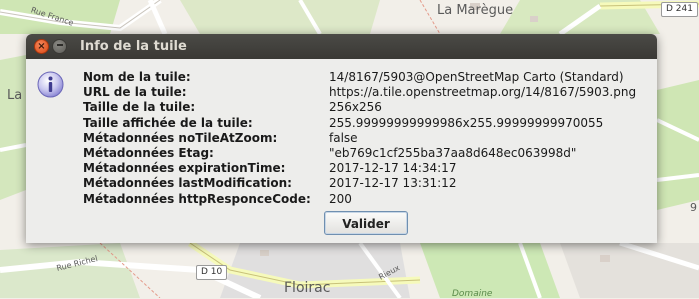 The image size is (699, 299). I want to click on minimize-icon, so click(59, 45).